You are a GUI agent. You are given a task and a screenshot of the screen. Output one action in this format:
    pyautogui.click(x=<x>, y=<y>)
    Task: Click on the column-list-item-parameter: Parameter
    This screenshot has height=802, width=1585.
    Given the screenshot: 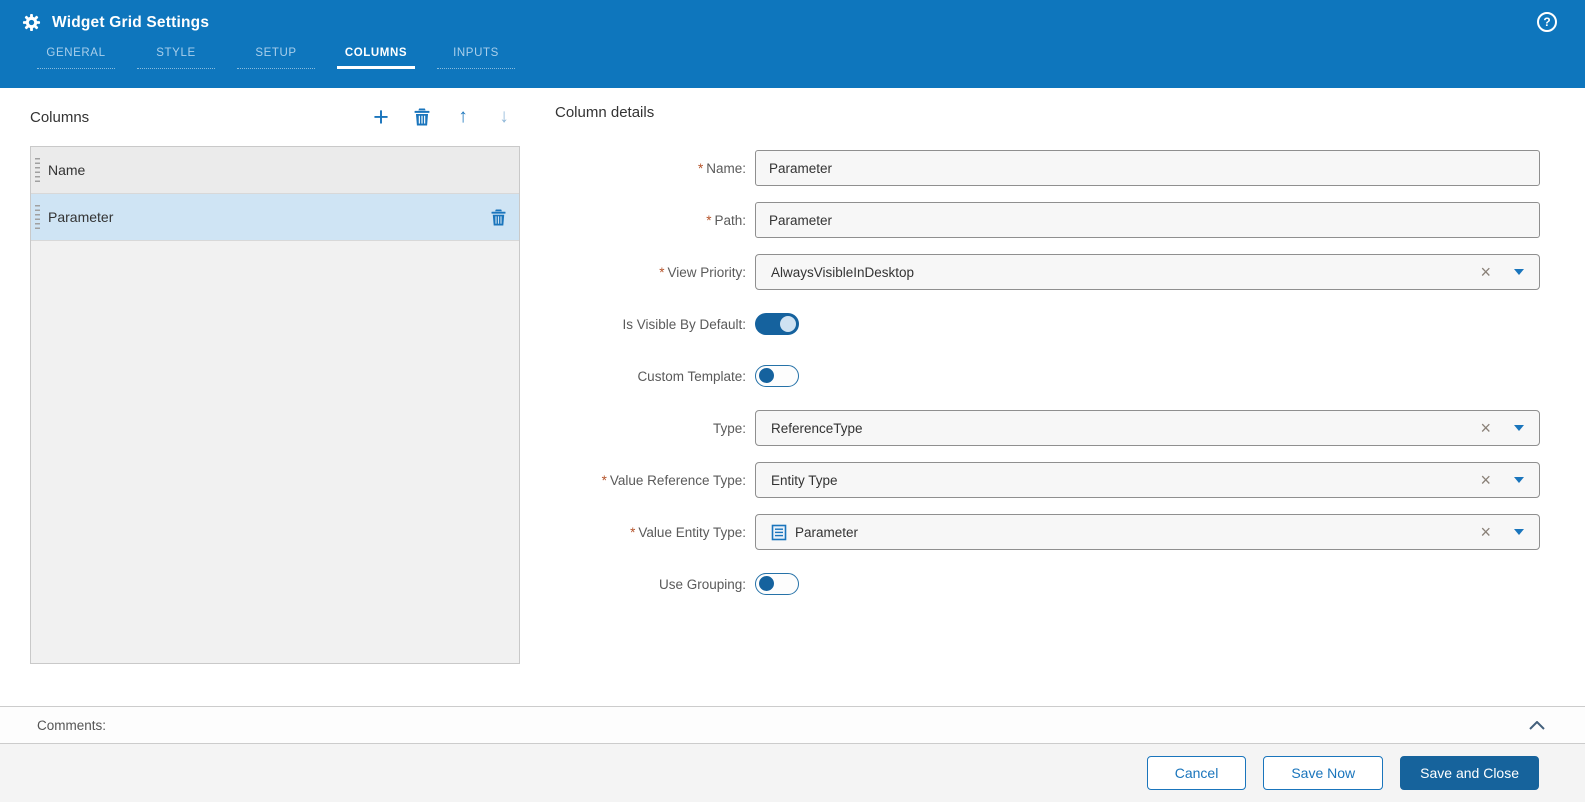 What is the action you would take?
    pyautogui.click(x=275, y=217)
    